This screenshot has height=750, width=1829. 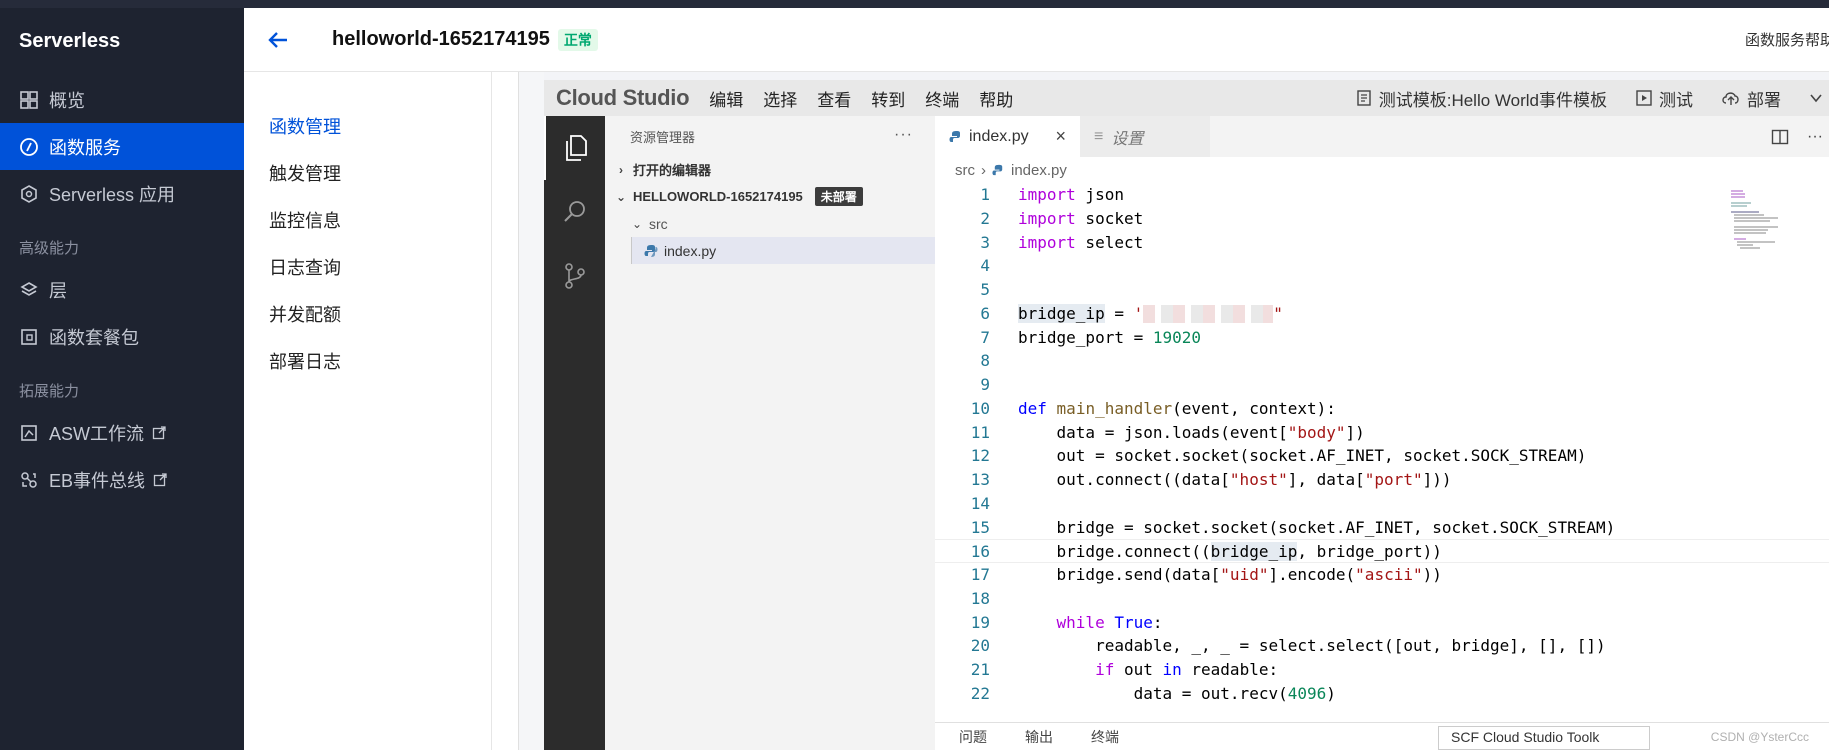 I want to click on code-line: 22 data = out.recv(4096), so click(x=1153, y=693).